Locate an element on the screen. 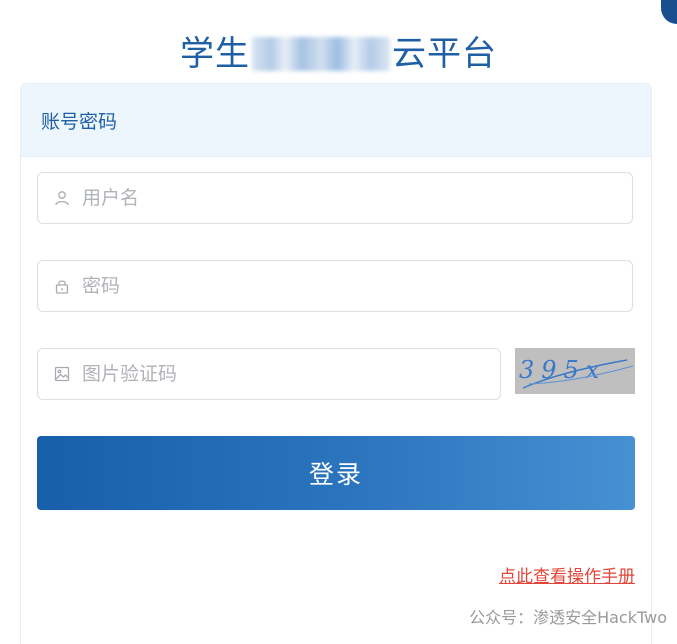 The image size is (677, 644). page-title: 学生 云平台 is located at coordinates (338, 54).